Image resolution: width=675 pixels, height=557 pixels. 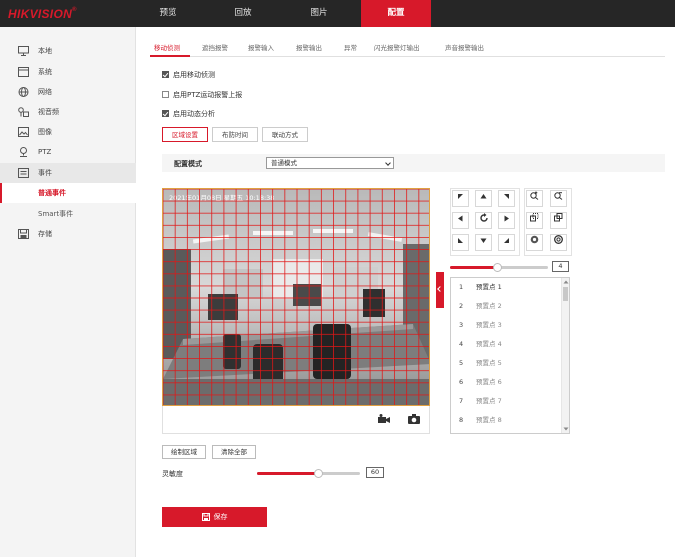 What do you see at coordinates (396, 13) in the screenshot?
I see `nav-configuration: 配置` at bounding box center [396, 13].